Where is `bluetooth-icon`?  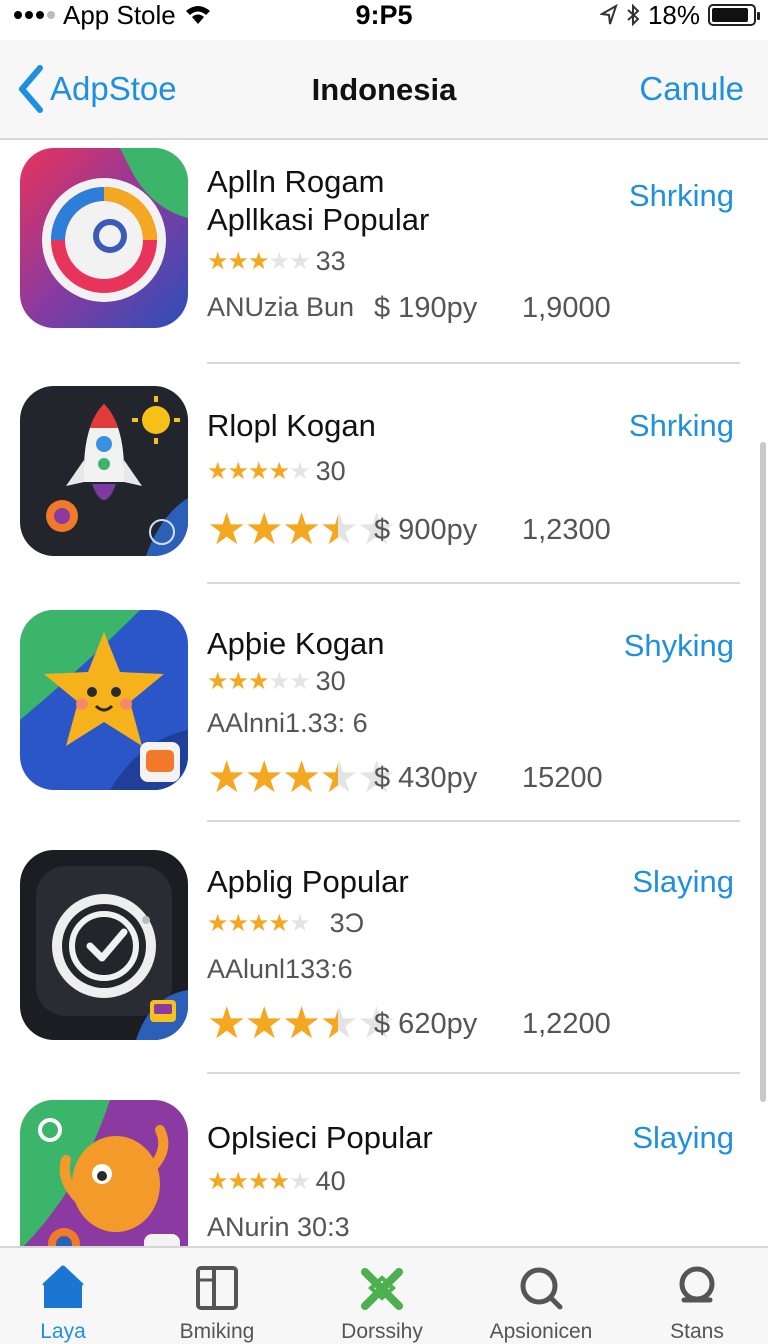 bluetooth-icon is located at coordinates (633, 15).